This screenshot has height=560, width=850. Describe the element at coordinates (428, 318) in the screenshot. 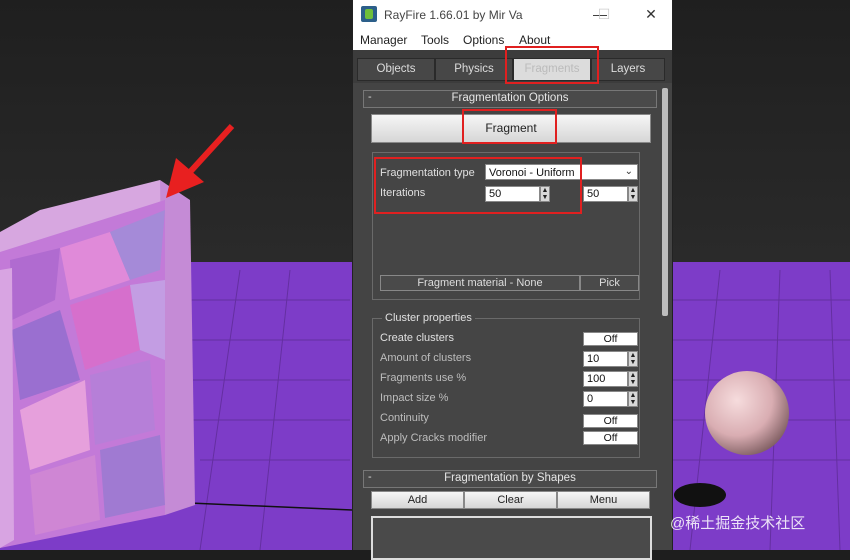

I see `cluster-properties-title: Cluster properties` at that location.